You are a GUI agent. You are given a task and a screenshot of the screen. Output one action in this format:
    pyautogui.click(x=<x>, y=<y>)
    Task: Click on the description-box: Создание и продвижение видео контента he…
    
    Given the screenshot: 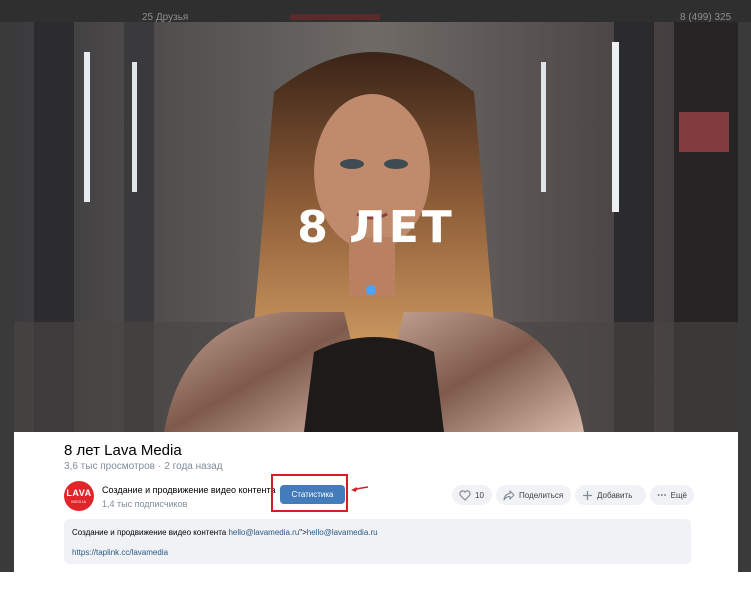 What is the action you would take?
    pyautogui.click(x=377, y=541)
    